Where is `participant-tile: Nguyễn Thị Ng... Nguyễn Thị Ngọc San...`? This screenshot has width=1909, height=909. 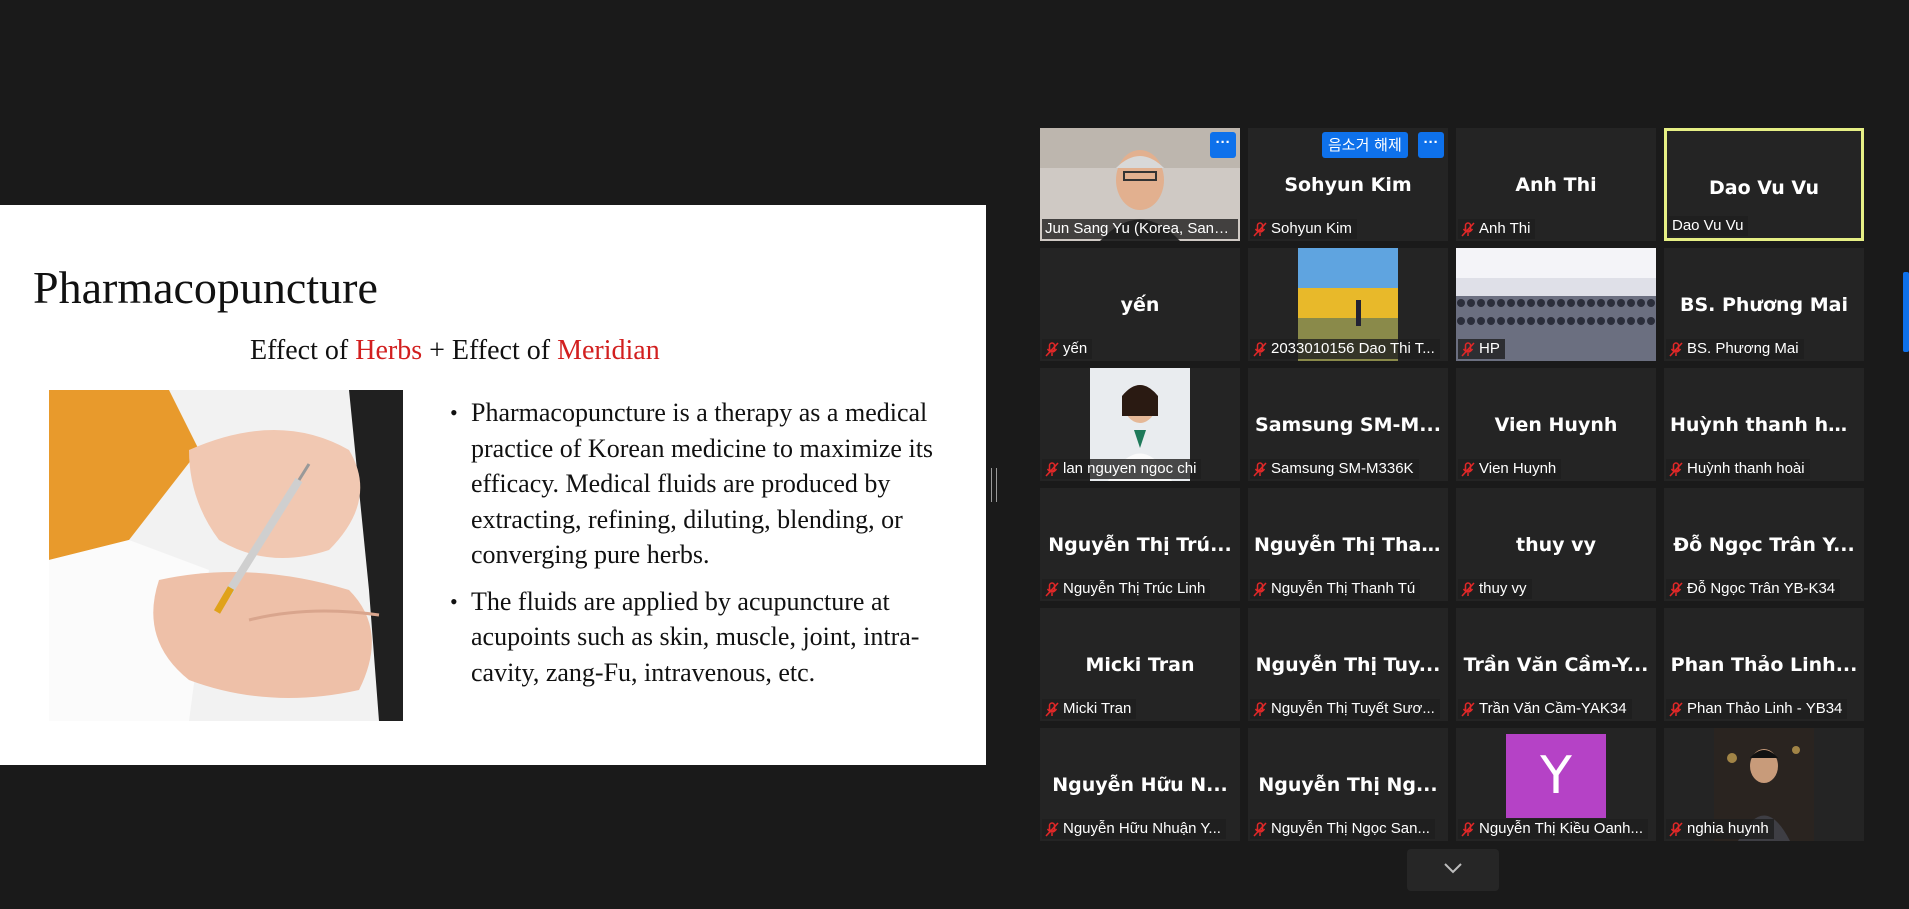 participant-tile: Nguyễn Thị Ng... Nguyễn Thị Ngọc San... is located at coordinates (1348, 784).